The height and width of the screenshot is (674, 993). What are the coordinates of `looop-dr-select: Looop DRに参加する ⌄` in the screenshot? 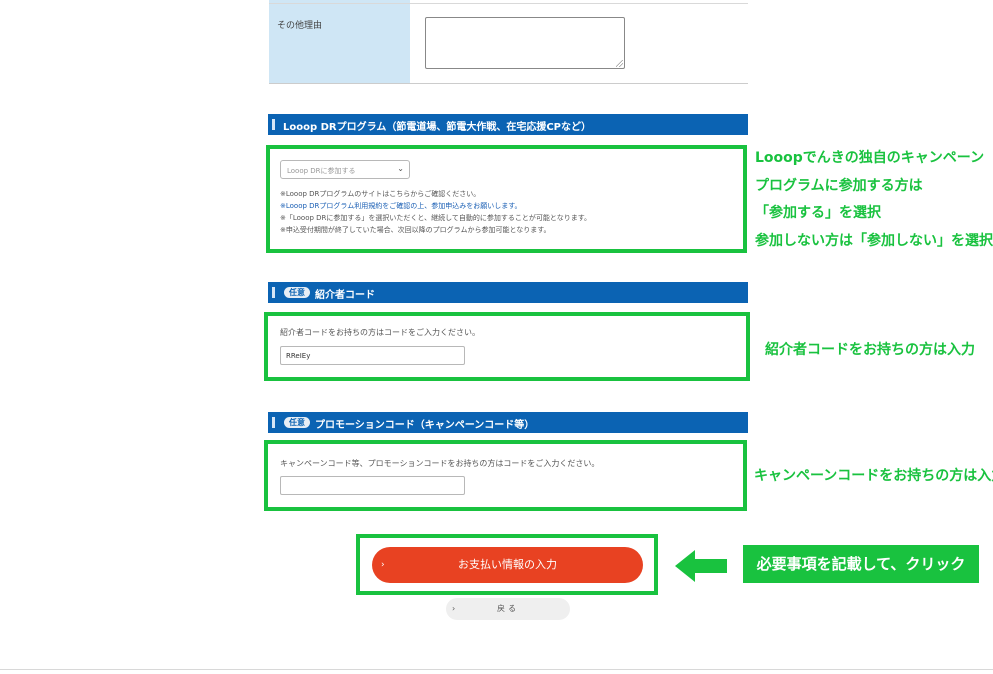 It's located at (345, 169).